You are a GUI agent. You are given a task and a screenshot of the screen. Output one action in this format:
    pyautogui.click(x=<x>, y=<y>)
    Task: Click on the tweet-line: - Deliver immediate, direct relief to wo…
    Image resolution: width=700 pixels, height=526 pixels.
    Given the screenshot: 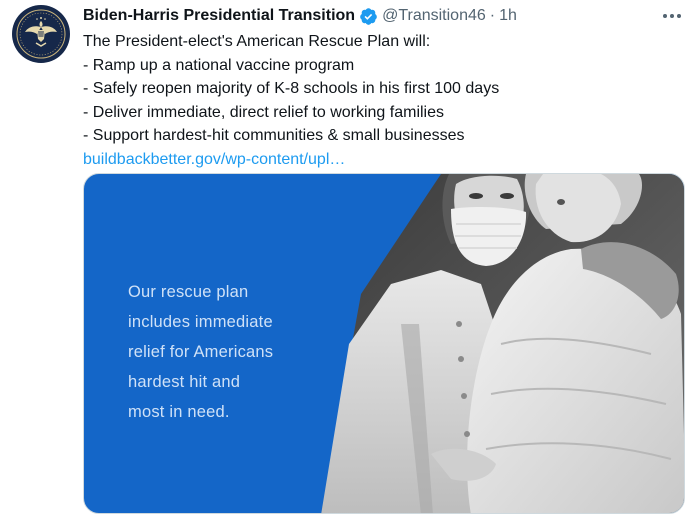 What is the action you would take?
    pyautogui.click(x=263, y=112)
    